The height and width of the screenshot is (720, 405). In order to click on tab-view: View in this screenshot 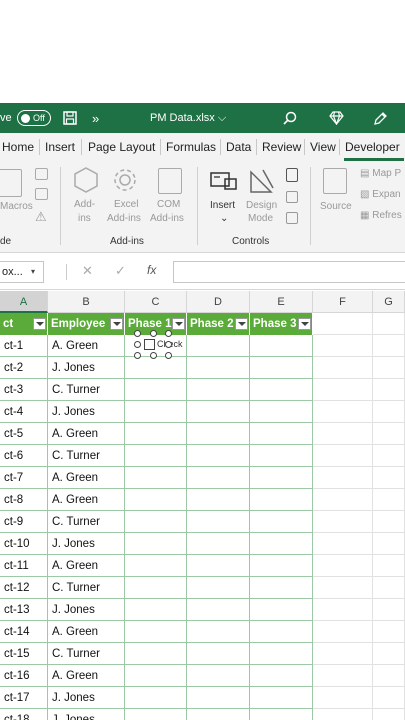, I will do `click(323, 147)`.